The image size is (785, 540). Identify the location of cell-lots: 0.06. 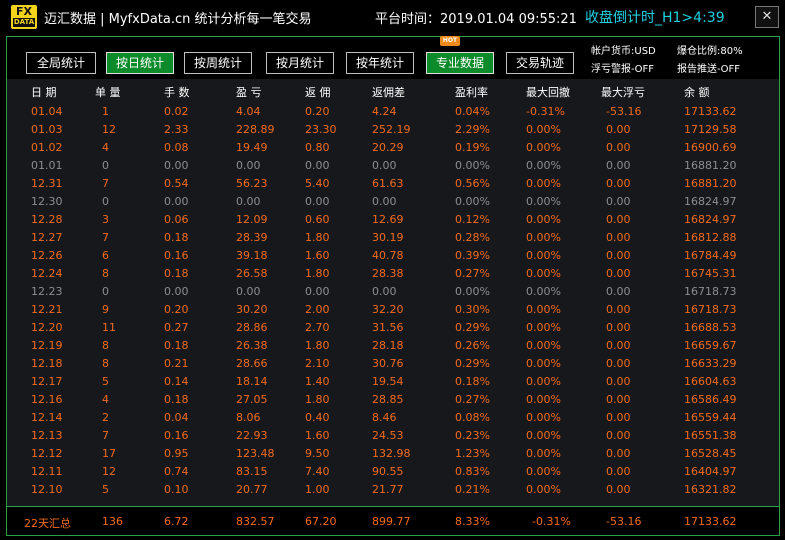
(176, 219).